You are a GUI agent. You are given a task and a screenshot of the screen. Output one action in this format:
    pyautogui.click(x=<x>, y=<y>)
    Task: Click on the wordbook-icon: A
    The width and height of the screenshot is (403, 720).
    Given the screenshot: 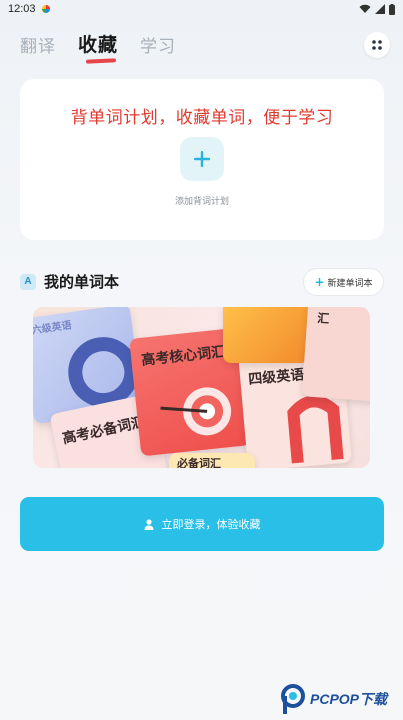 What is the action you would take?
    pyautogui.click(x=28, y=281)
    